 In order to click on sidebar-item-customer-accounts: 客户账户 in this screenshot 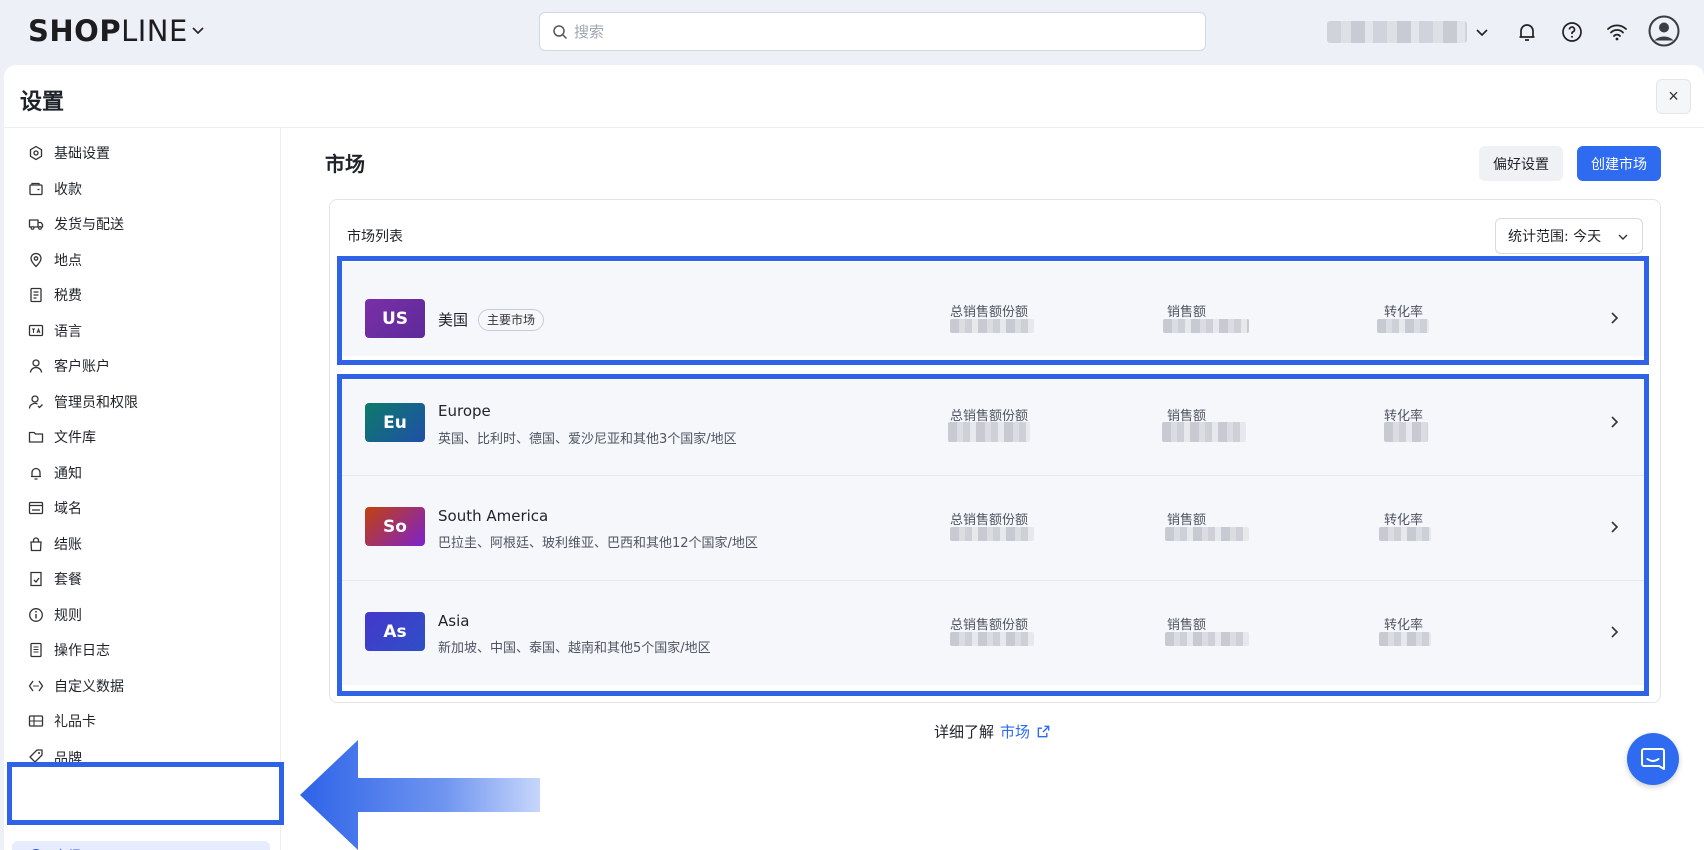, I will do `click(141, 366)`.